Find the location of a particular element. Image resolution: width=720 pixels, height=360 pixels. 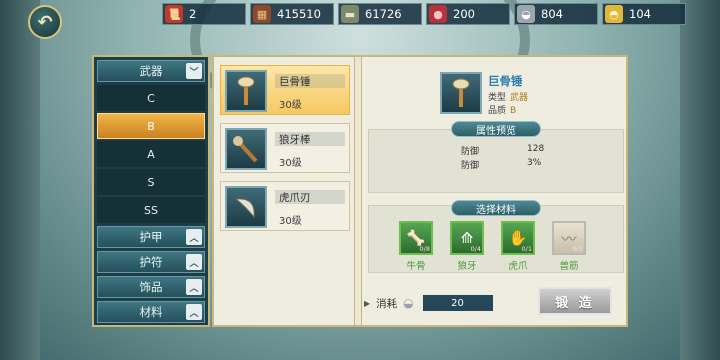

category-amulet: 护符 ︿ is located at coordinates (151, 262).